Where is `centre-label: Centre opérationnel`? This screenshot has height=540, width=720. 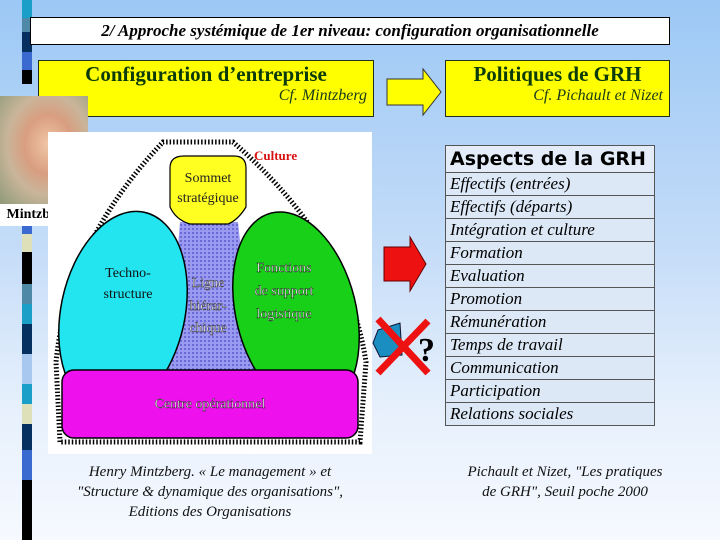 centre-label: Centre opérationnel is located at coordinates (210, 404).